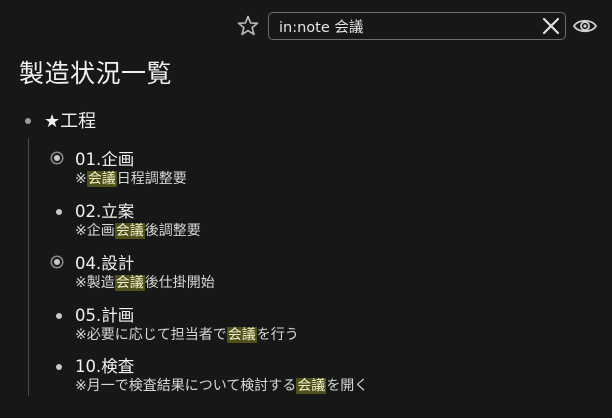 This screenshot has height=418, width=612. I want to click on outline-item-note: ※会議日程調整要, so click(131, 178).